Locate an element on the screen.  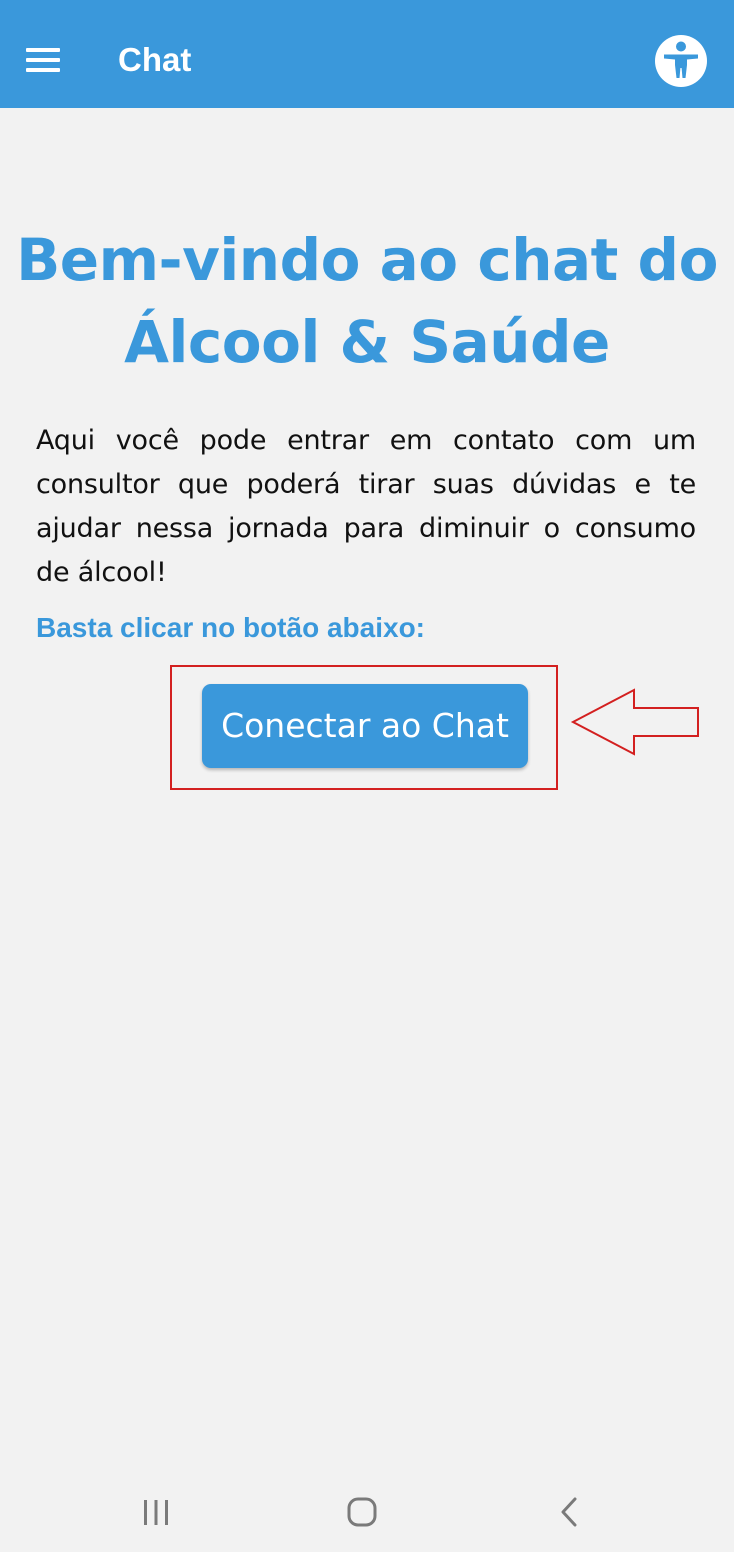
accessibility-button is located at coordinates (681, 61).